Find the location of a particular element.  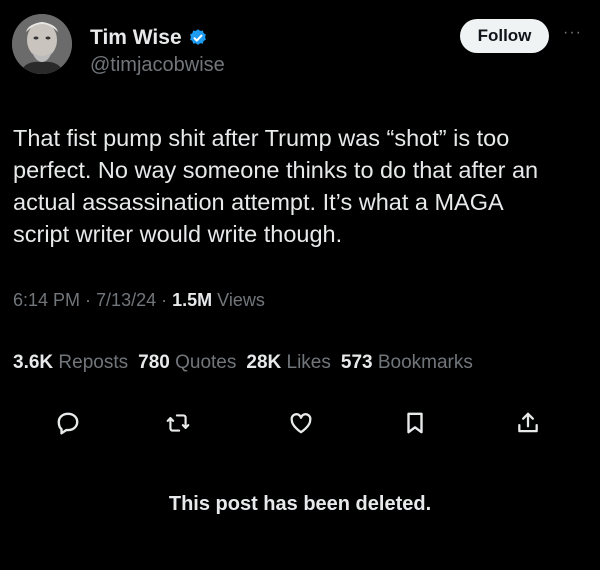

follow-button: Follow is located at coordinates (504, 36).